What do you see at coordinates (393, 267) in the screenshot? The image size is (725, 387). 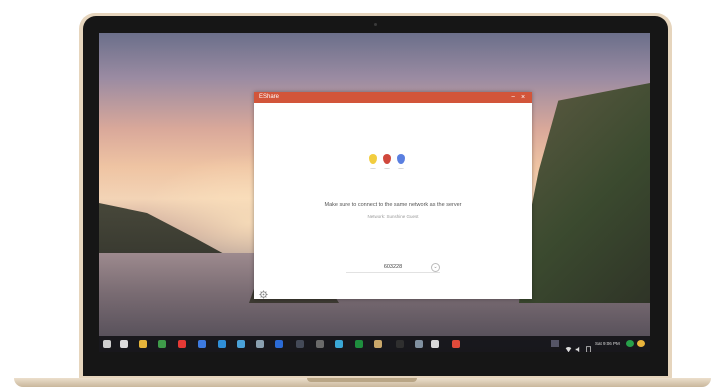 I see `connection-code-field: 603228` at bounding box center [393, 267].